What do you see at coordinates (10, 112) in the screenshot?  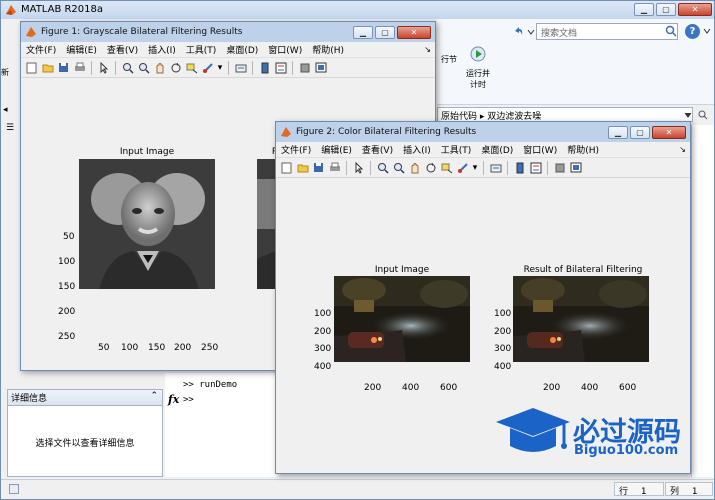 I see `left-edge-arrow-icon: ◂` at bounding box center [10, 112].